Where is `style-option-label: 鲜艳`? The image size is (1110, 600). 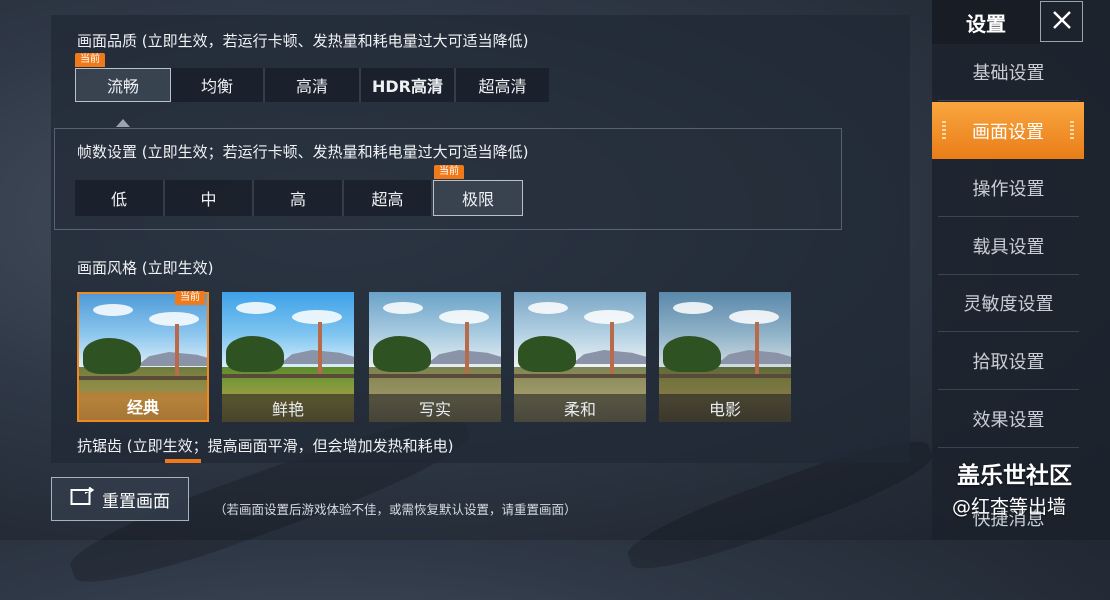 style-option-label: 鲜艳 is located at coordinates (288, 408).